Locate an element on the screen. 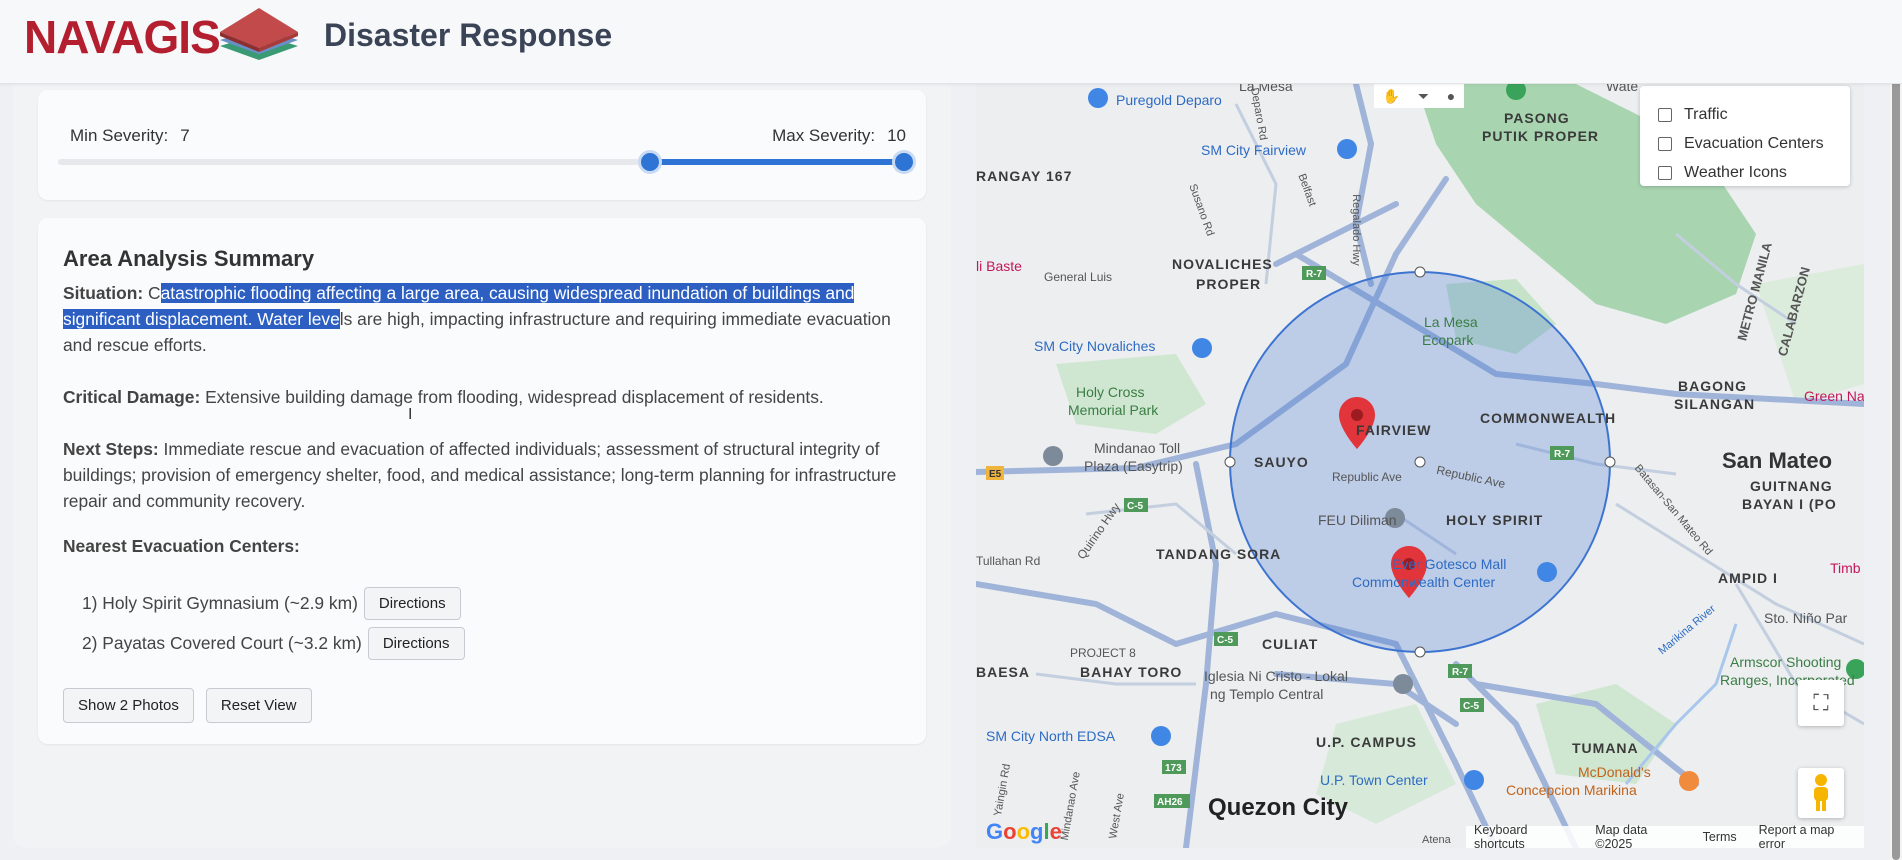 The height and width of the screenshot is (860, 1902). evacuation-heading: Nearest Evacuation Centers: is located at coordinates (181, 546).